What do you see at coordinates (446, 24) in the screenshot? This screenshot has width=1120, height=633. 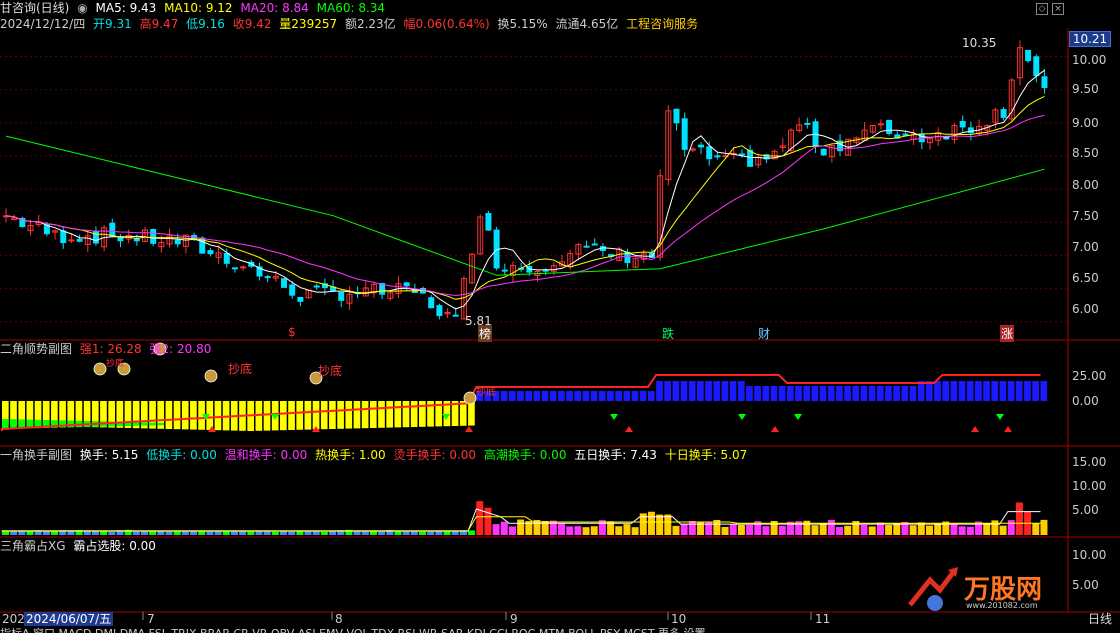 I see `change-value: 幅0.06(0.64%)` at bounding box center [446, 24].